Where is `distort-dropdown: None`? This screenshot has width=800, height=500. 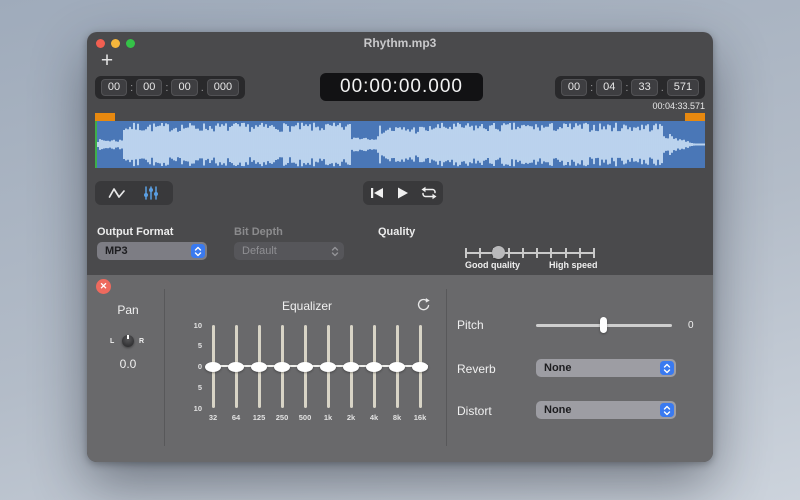 distort-dropdown: None is located at coordinates (606, 410).